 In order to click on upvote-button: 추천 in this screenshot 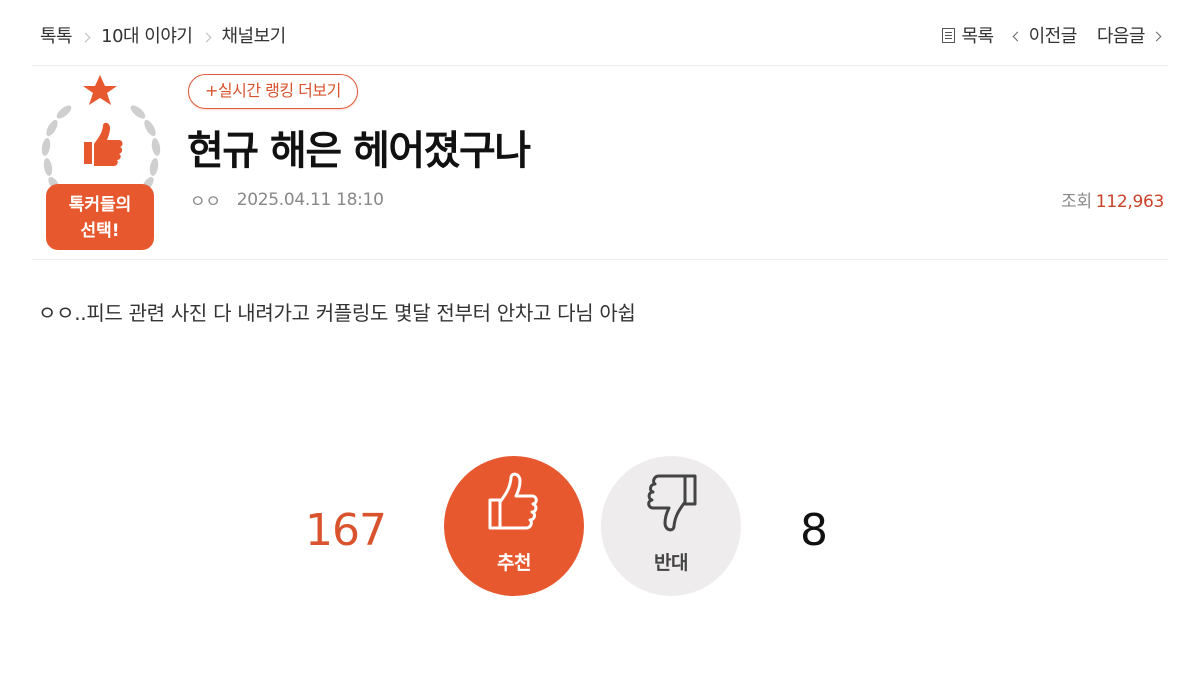, I will do `click(514, 526)`.